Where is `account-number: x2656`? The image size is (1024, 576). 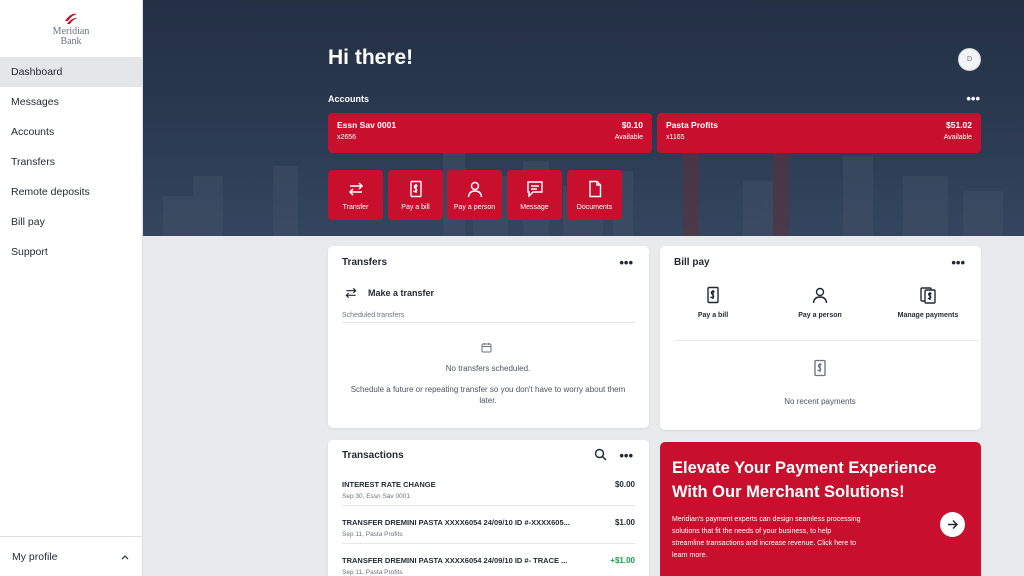
account-number: x2656 is located at coordinates (347, 137).